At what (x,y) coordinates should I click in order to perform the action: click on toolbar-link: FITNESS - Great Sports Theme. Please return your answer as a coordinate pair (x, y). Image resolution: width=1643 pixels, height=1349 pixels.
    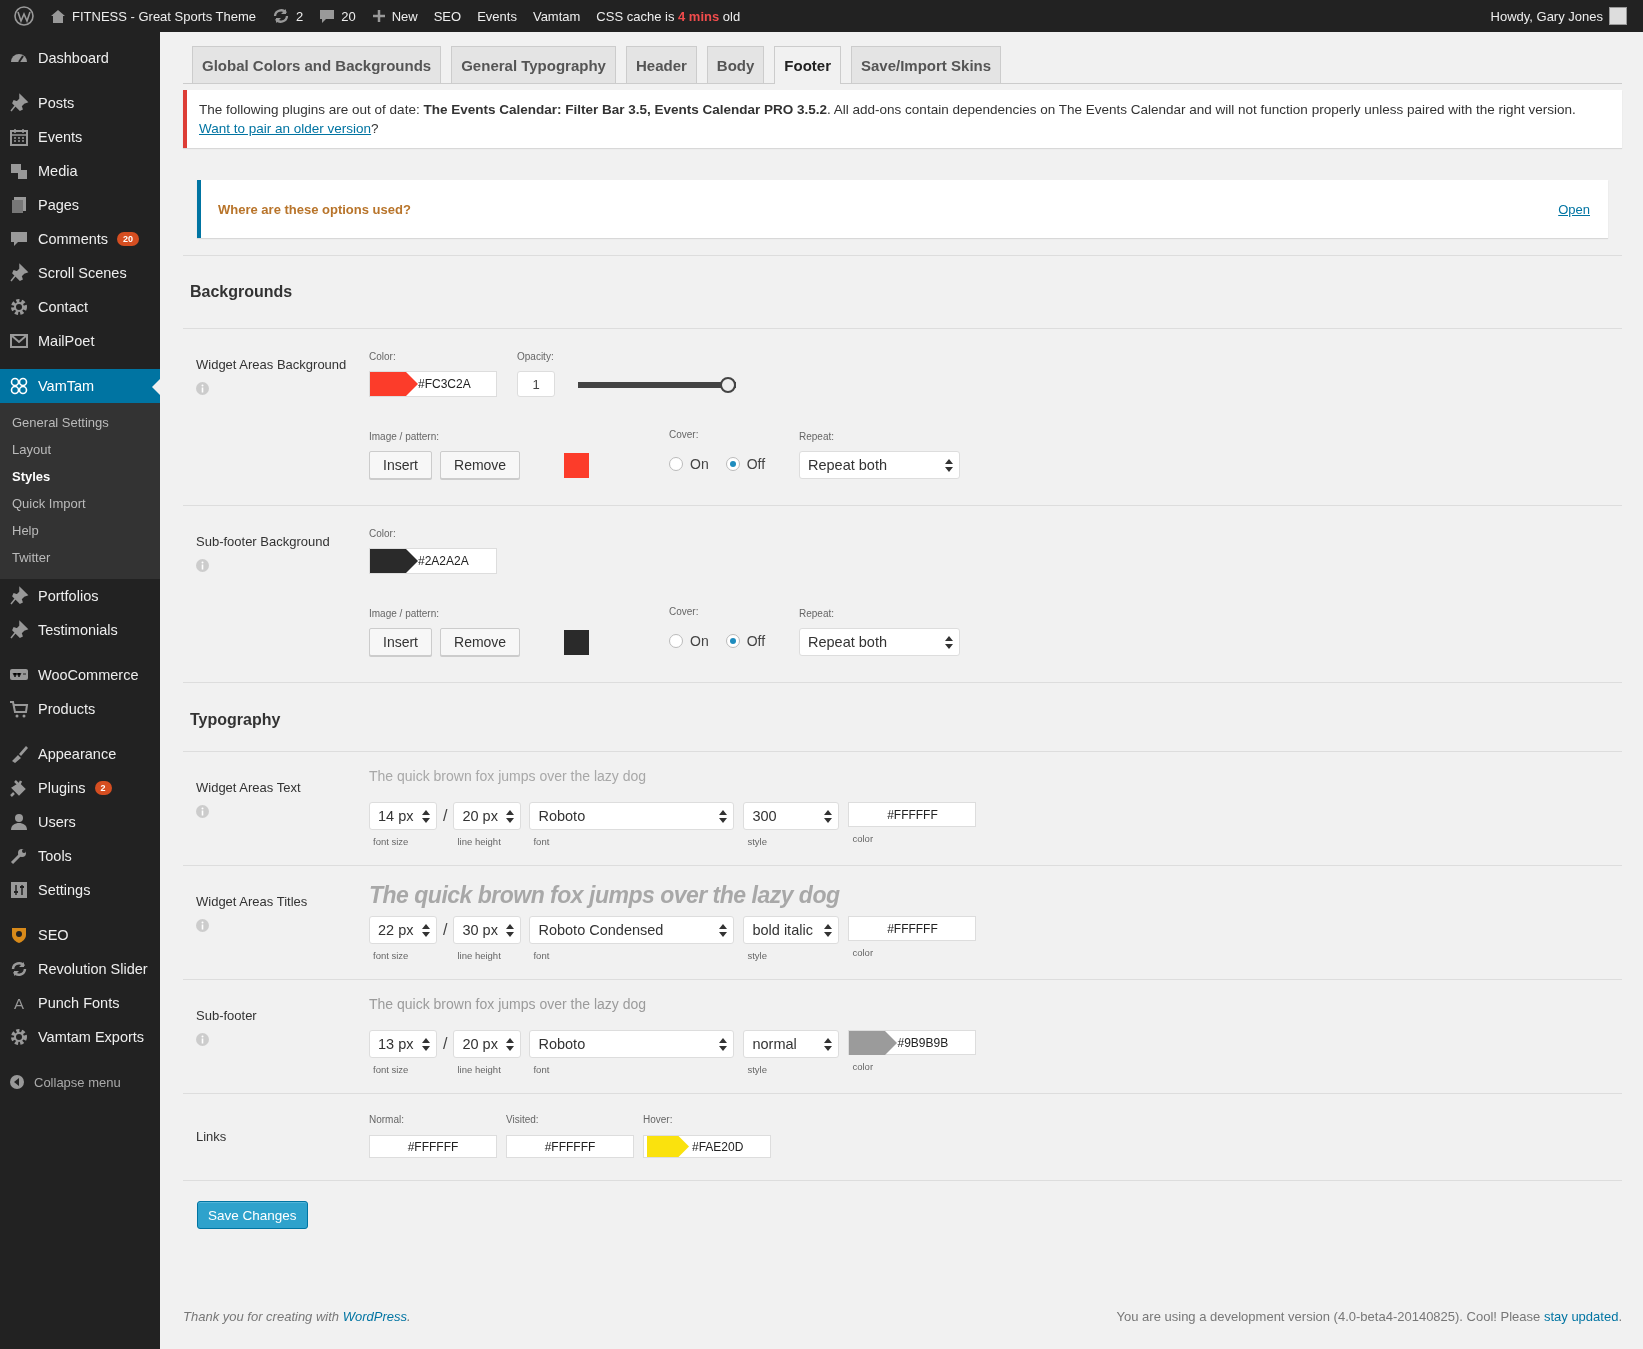
    Looking at the image, I should click on (164, 16).